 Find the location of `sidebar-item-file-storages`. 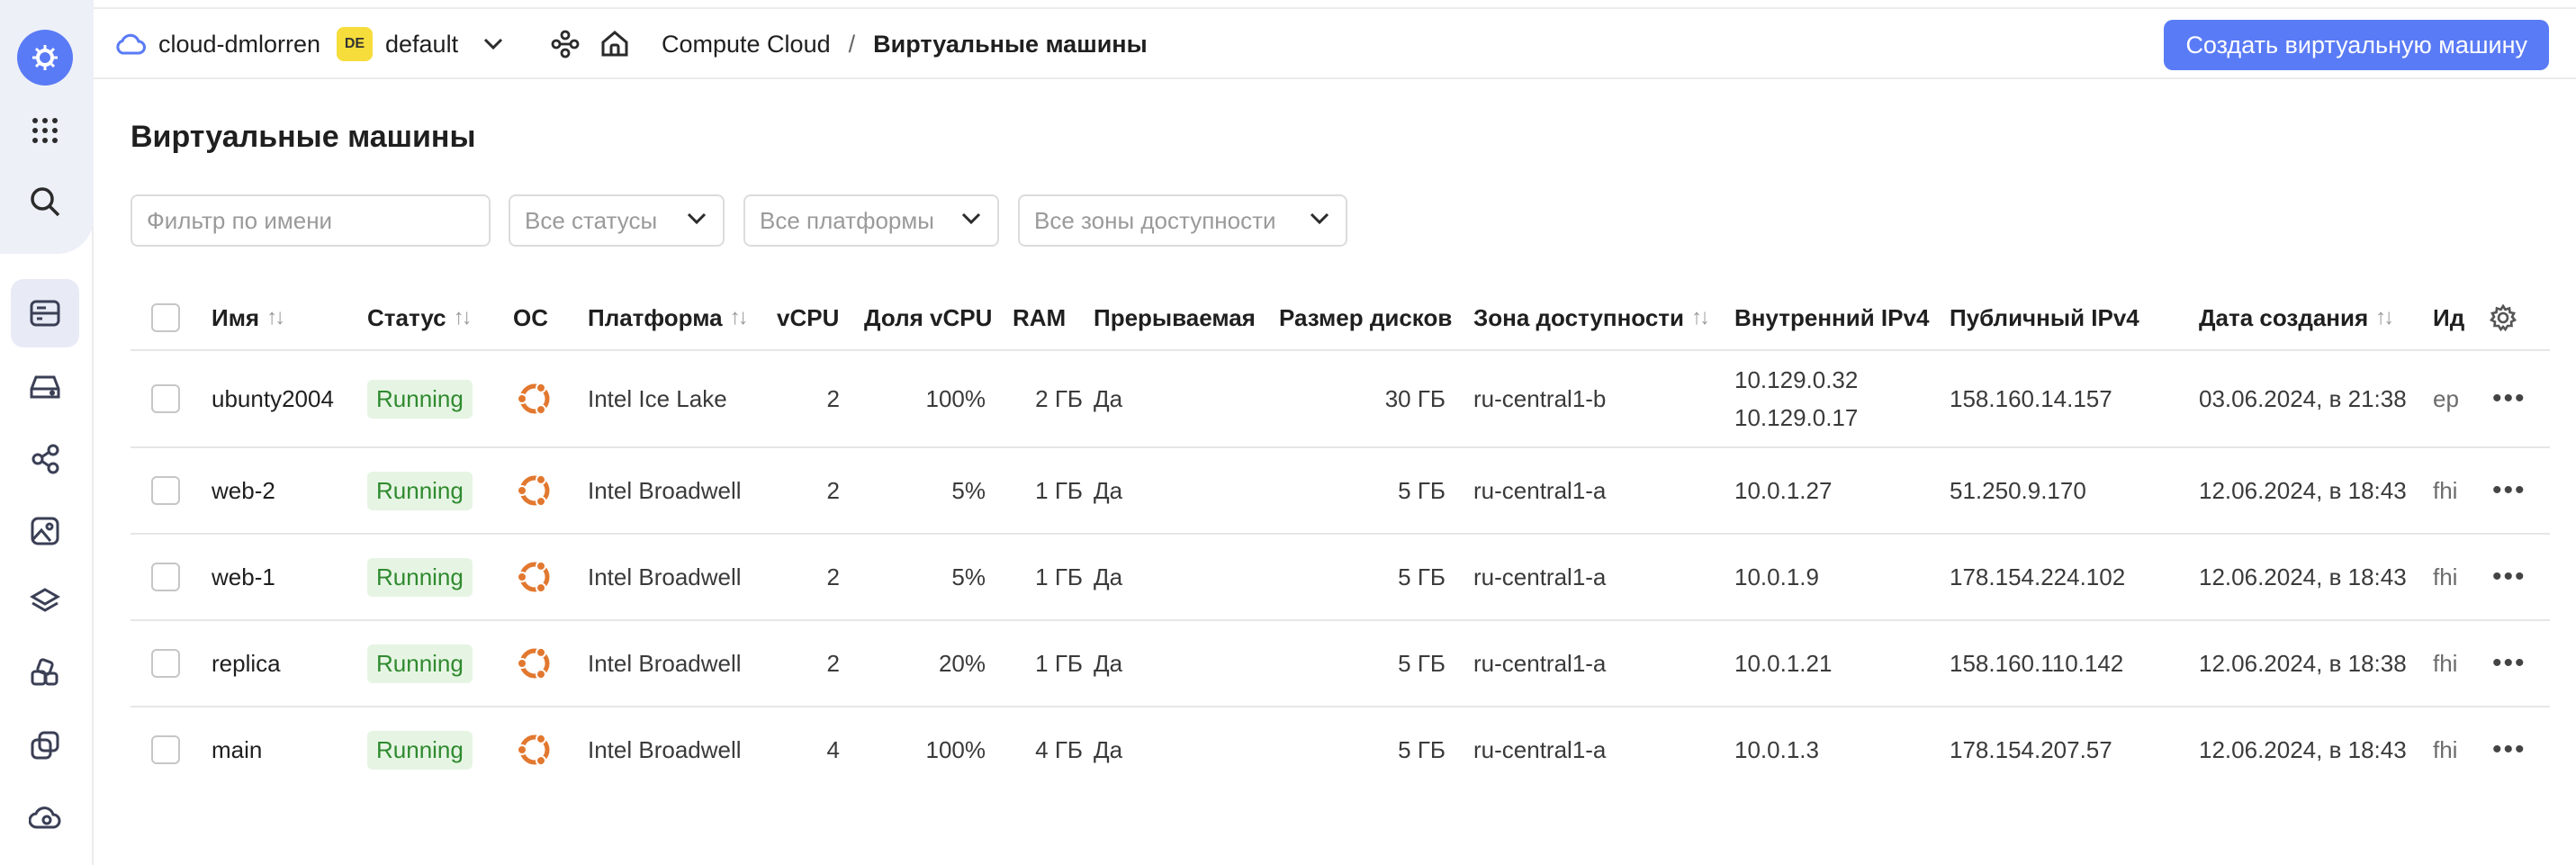

sidebar-item-file-storages is located at coordinates (45, 745).